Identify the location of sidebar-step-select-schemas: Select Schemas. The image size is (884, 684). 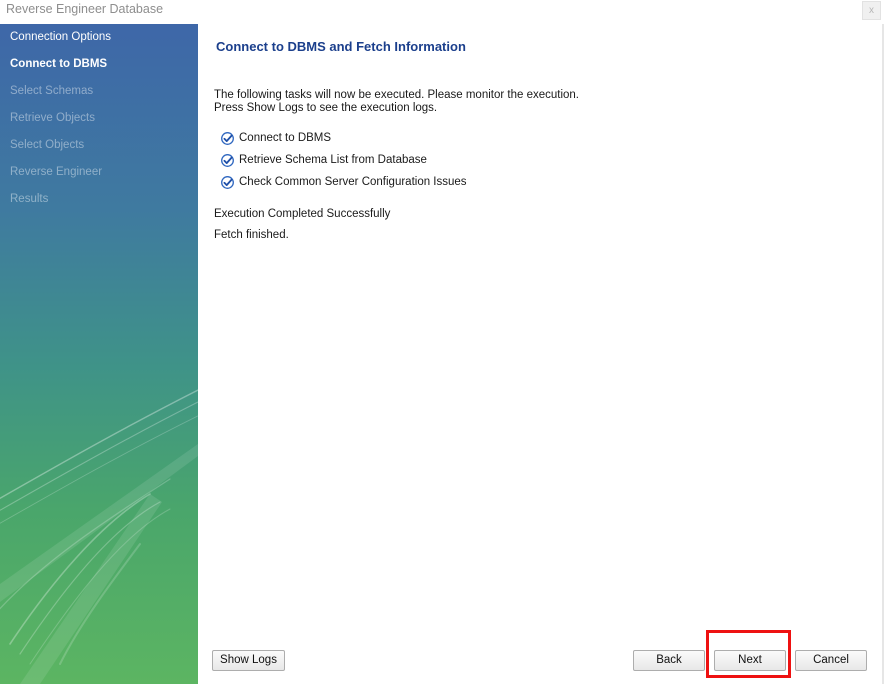
(52, 91).